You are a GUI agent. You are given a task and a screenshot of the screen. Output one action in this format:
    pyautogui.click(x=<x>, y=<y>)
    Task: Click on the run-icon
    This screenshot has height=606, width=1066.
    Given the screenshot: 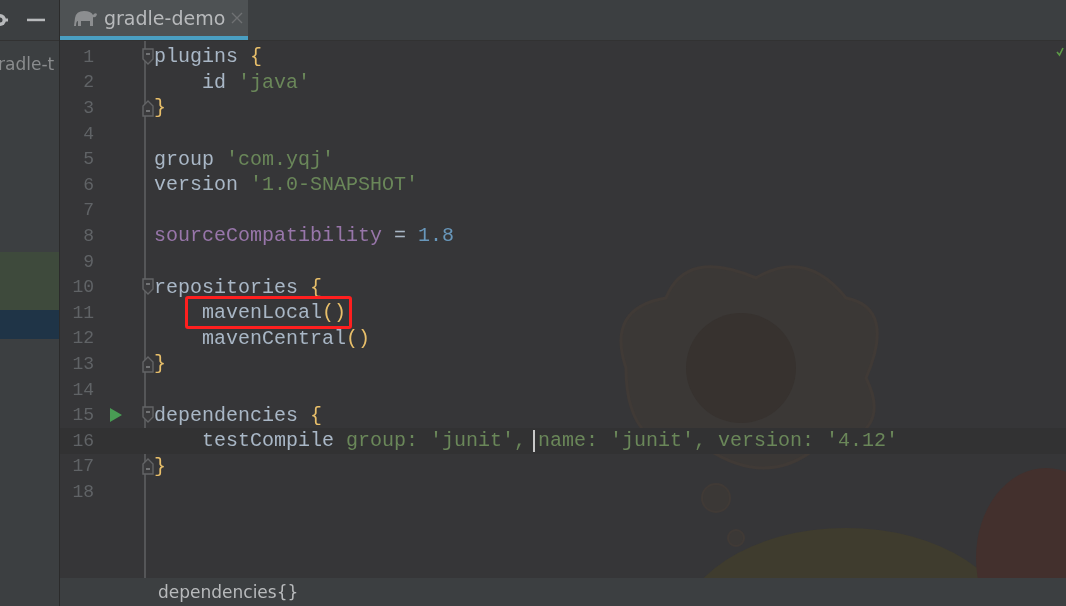 What is the action you would take?
    pyautogui.click(x=115, y=415)
    